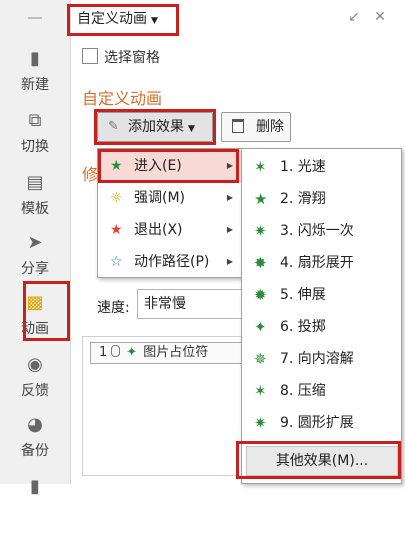 The image size is (405, 534). I want to click on sidebar-item-label: 动画, so click(35, 329).